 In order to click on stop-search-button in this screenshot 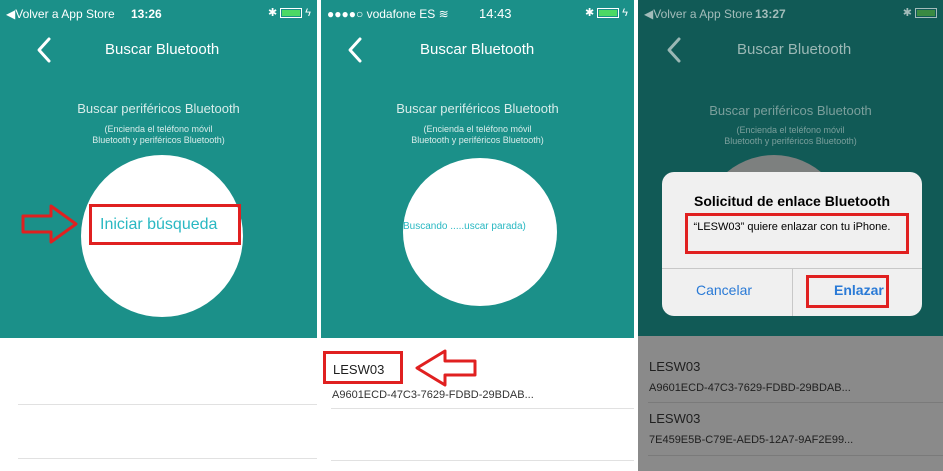, I will do `click(480, 232)`.